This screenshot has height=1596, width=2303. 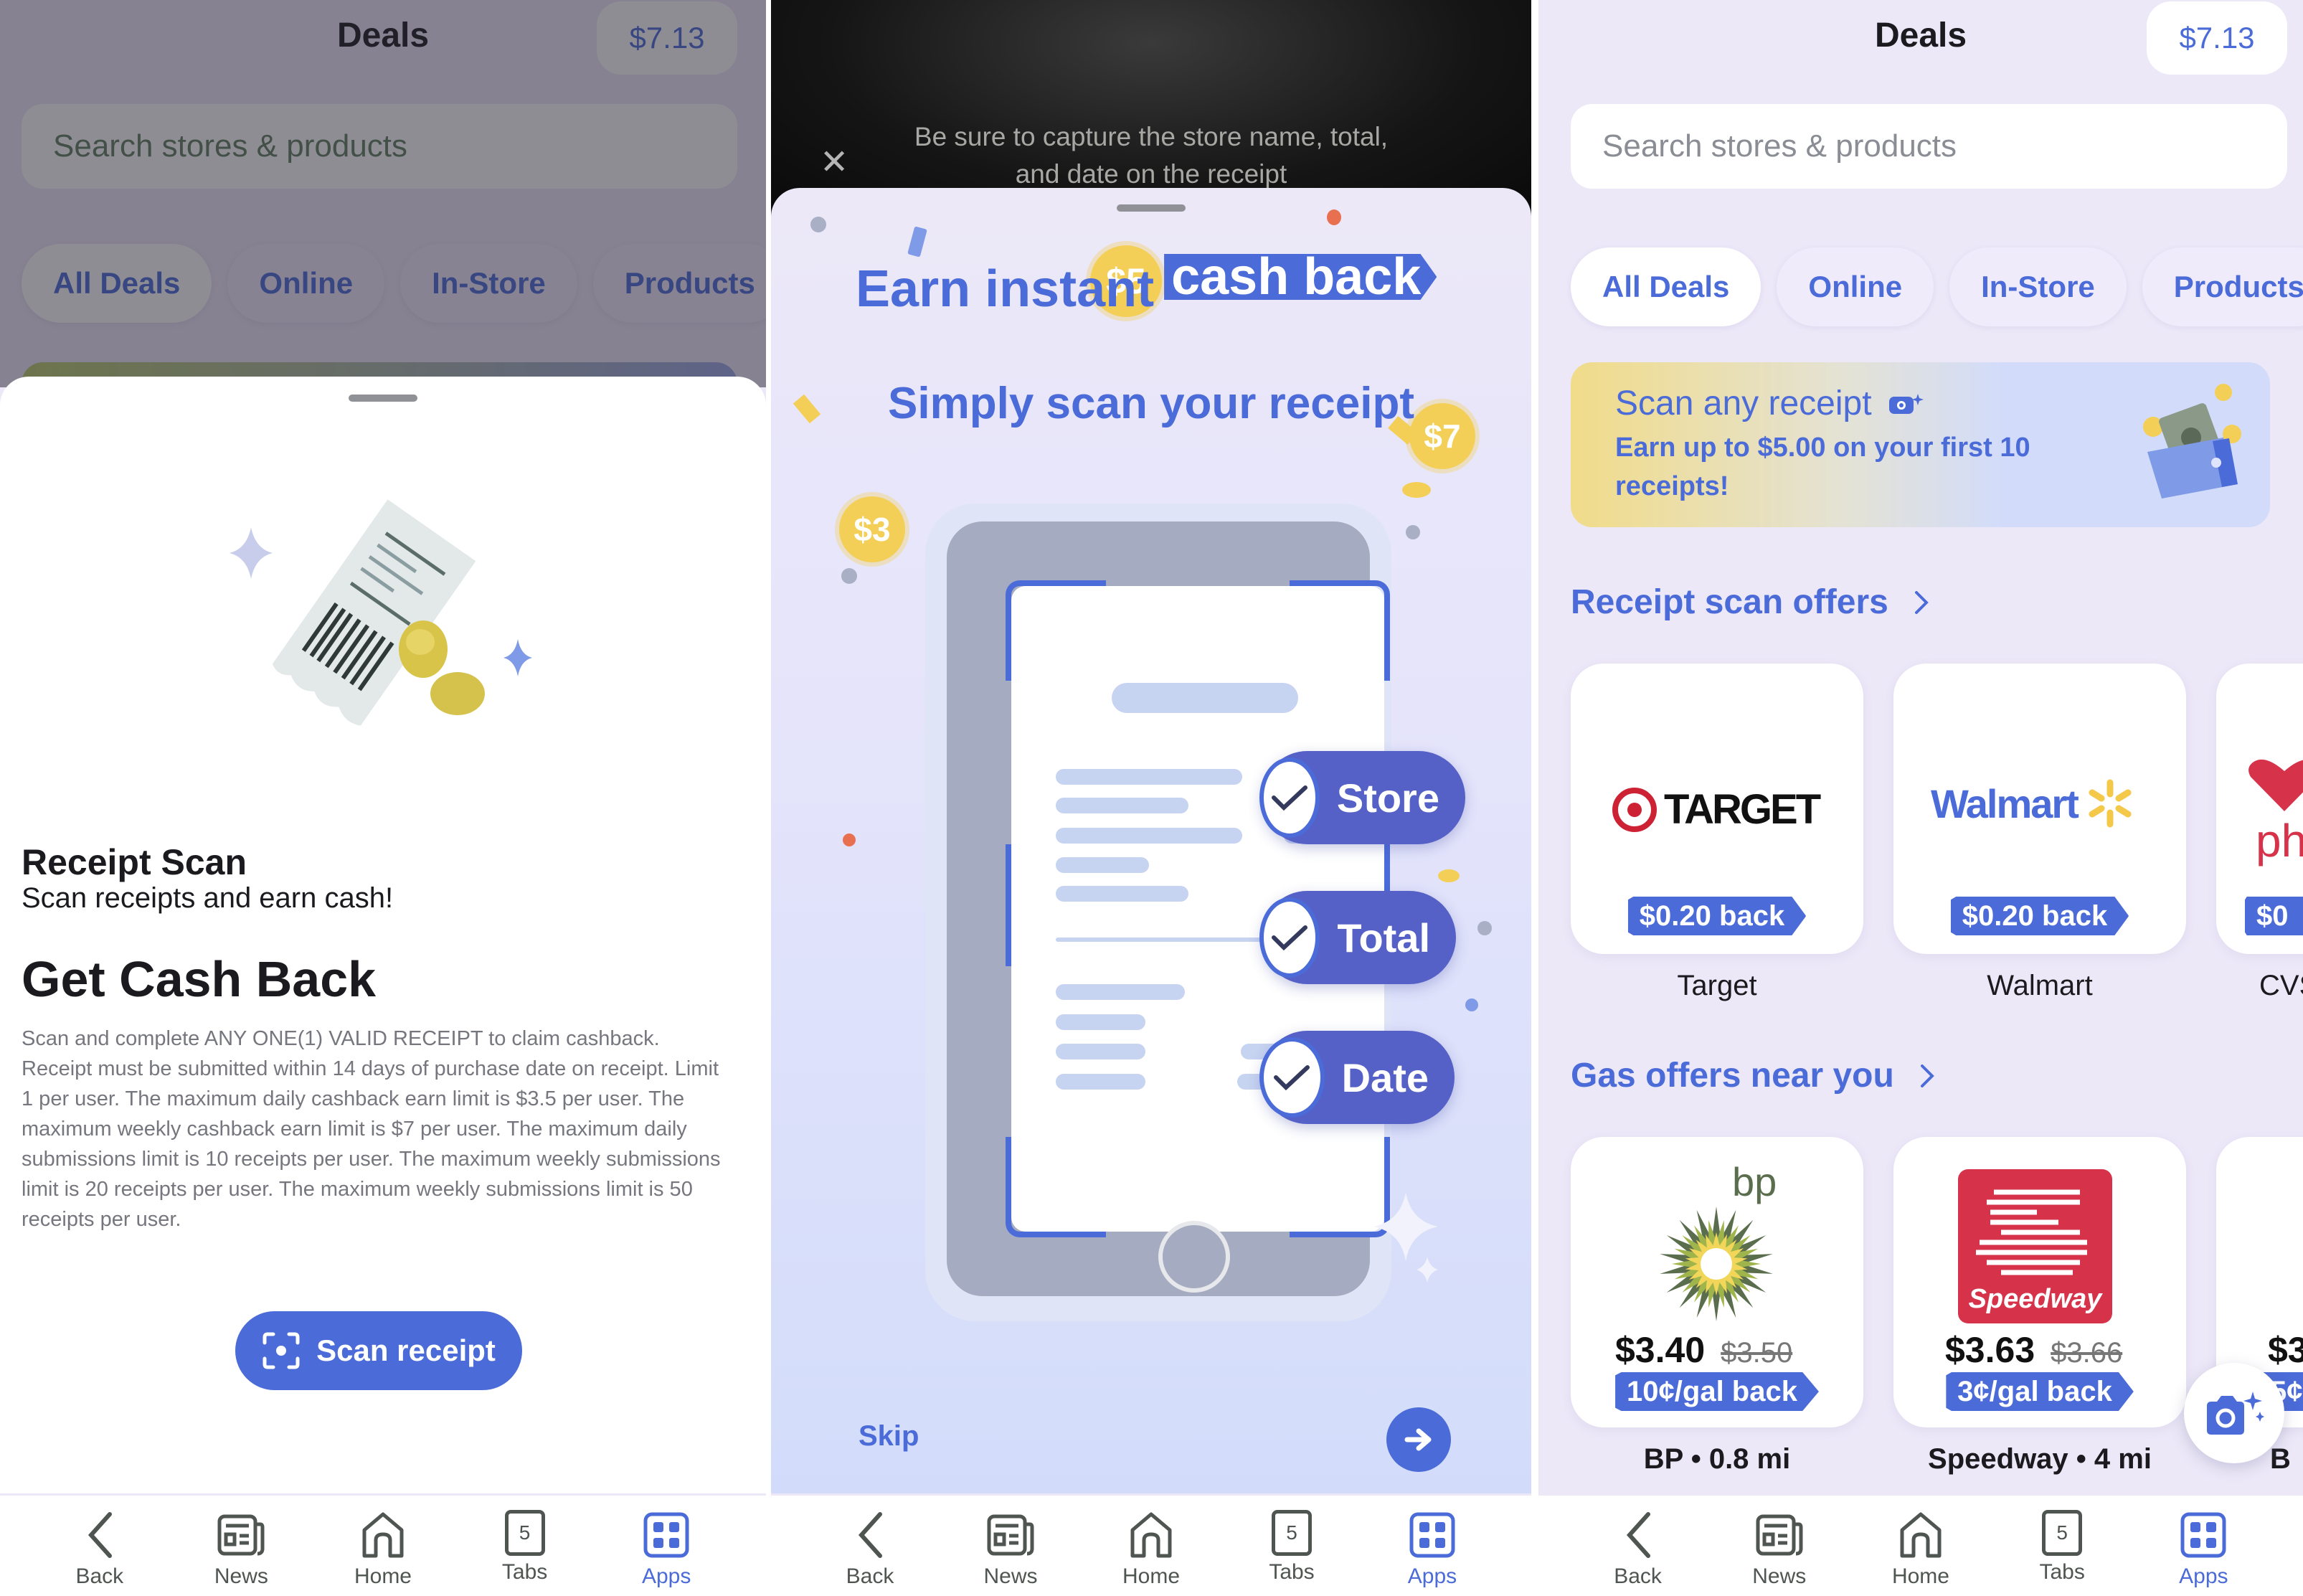 I want to click on coin-icon, so click(x=457, y=693).